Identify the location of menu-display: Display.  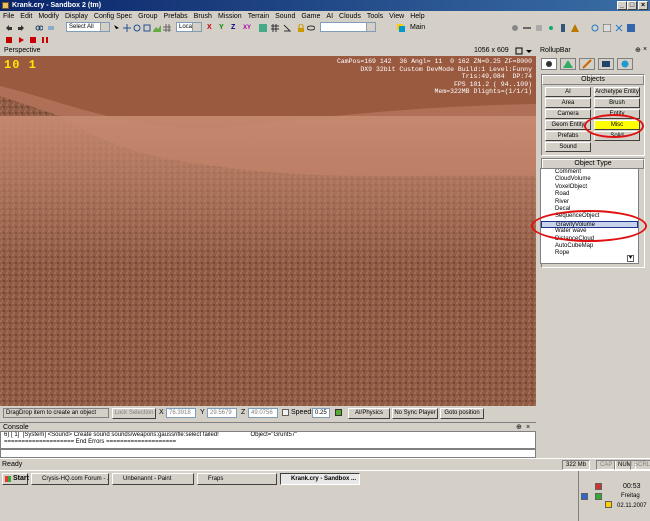
(76, 16).